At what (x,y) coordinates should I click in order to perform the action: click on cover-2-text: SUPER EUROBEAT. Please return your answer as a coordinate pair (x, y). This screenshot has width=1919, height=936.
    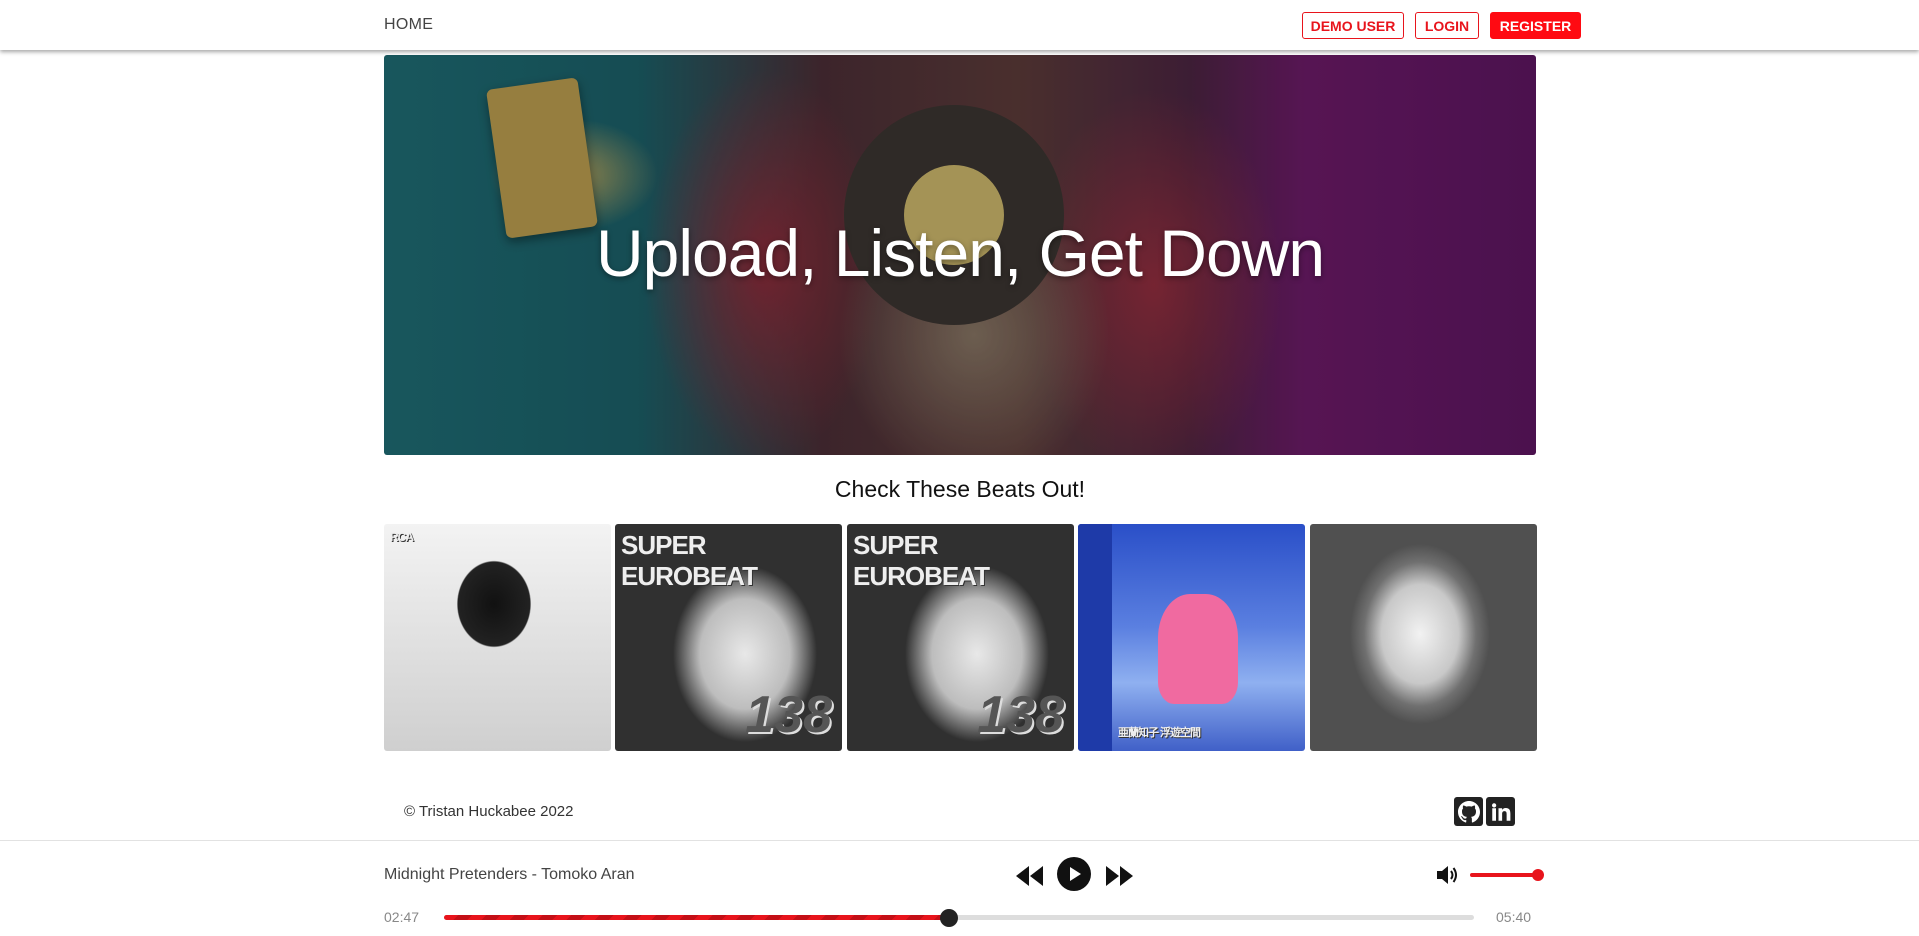
    Looking at the image, I should click on (689, 560).